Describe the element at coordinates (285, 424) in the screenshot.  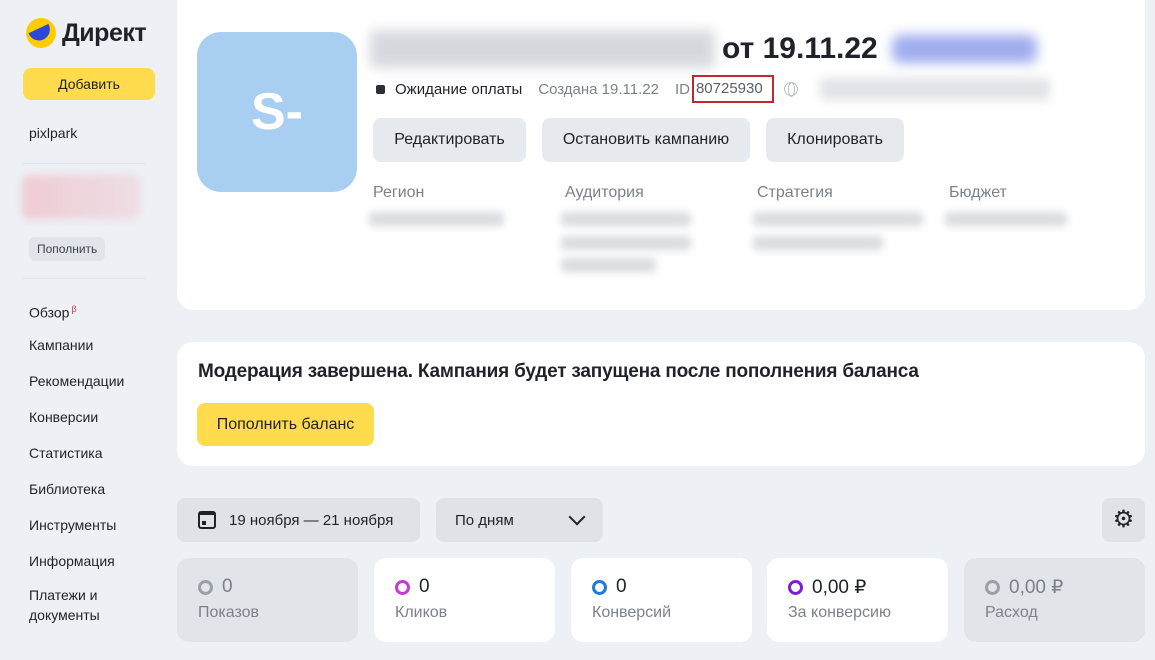
I see `topup-balance-button: Пополнить баланс` at that location.